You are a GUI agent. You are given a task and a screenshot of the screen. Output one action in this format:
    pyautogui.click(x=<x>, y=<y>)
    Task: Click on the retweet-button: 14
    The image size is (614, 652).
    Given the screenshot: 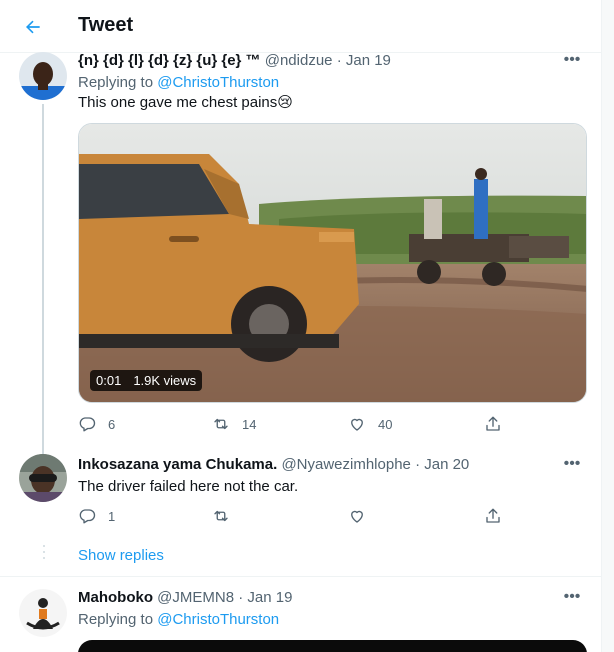 What is the action you would take?
    pyautogui.click(x=234, y=424)
    